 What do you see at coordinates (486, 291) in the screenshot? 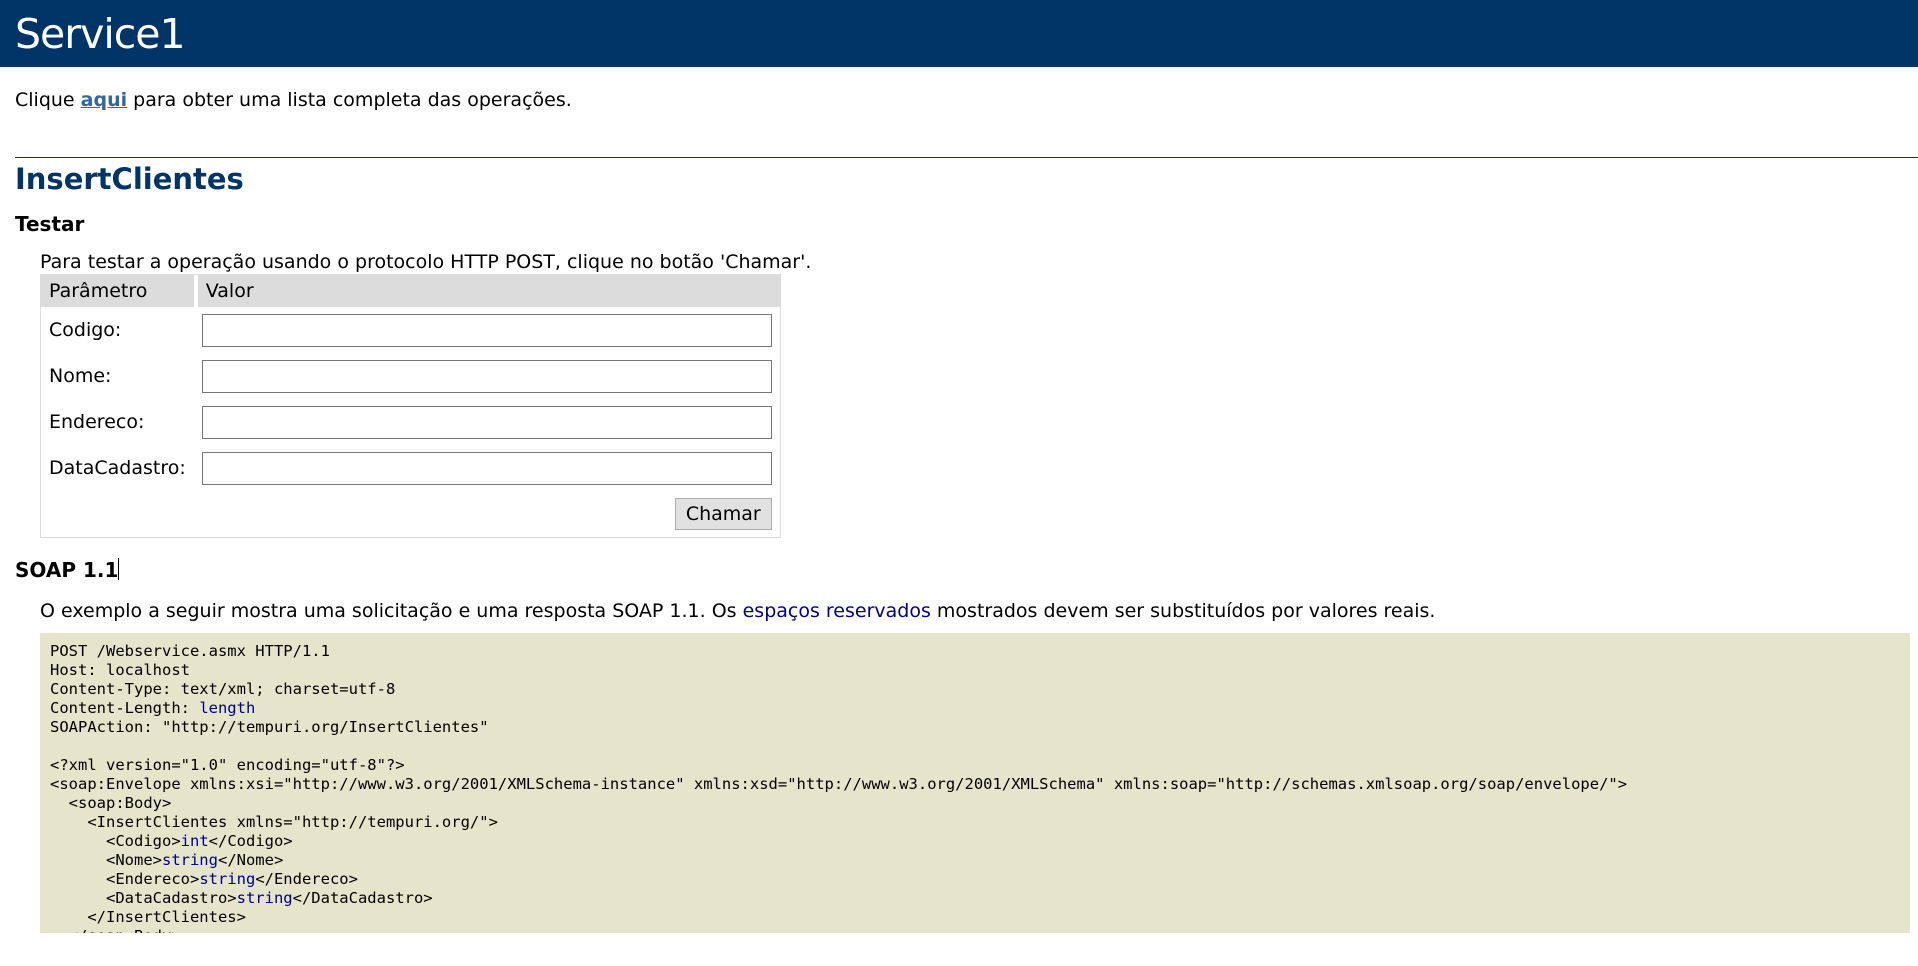
I see `value-column-header: Valor` at bounding box center [486, 291].